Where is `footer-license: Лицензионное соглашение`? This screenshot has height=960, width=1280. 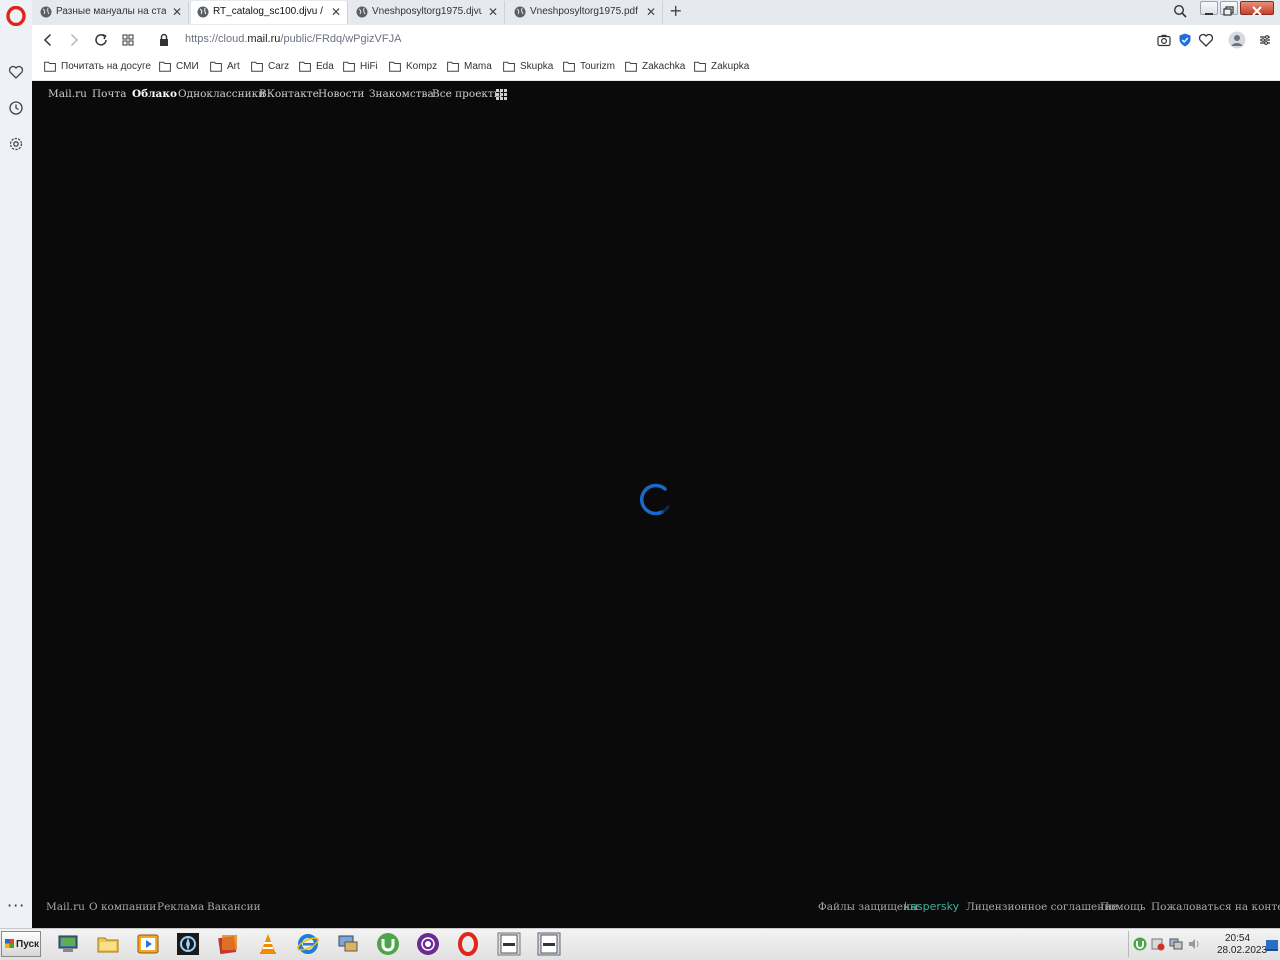
footer-license: Лицензионное соглашение is located at coordinates (1041, 907).